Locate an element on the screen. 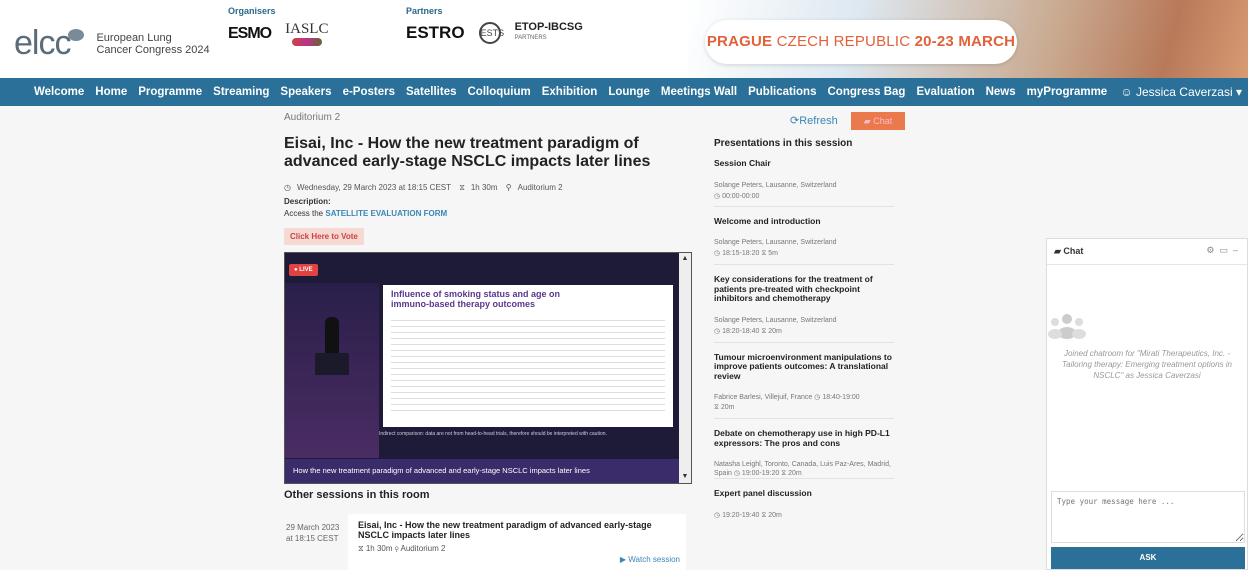 This screenshot has height=570, width=1248. nav-lounge: Lounge is located at coordinates (629, 92).